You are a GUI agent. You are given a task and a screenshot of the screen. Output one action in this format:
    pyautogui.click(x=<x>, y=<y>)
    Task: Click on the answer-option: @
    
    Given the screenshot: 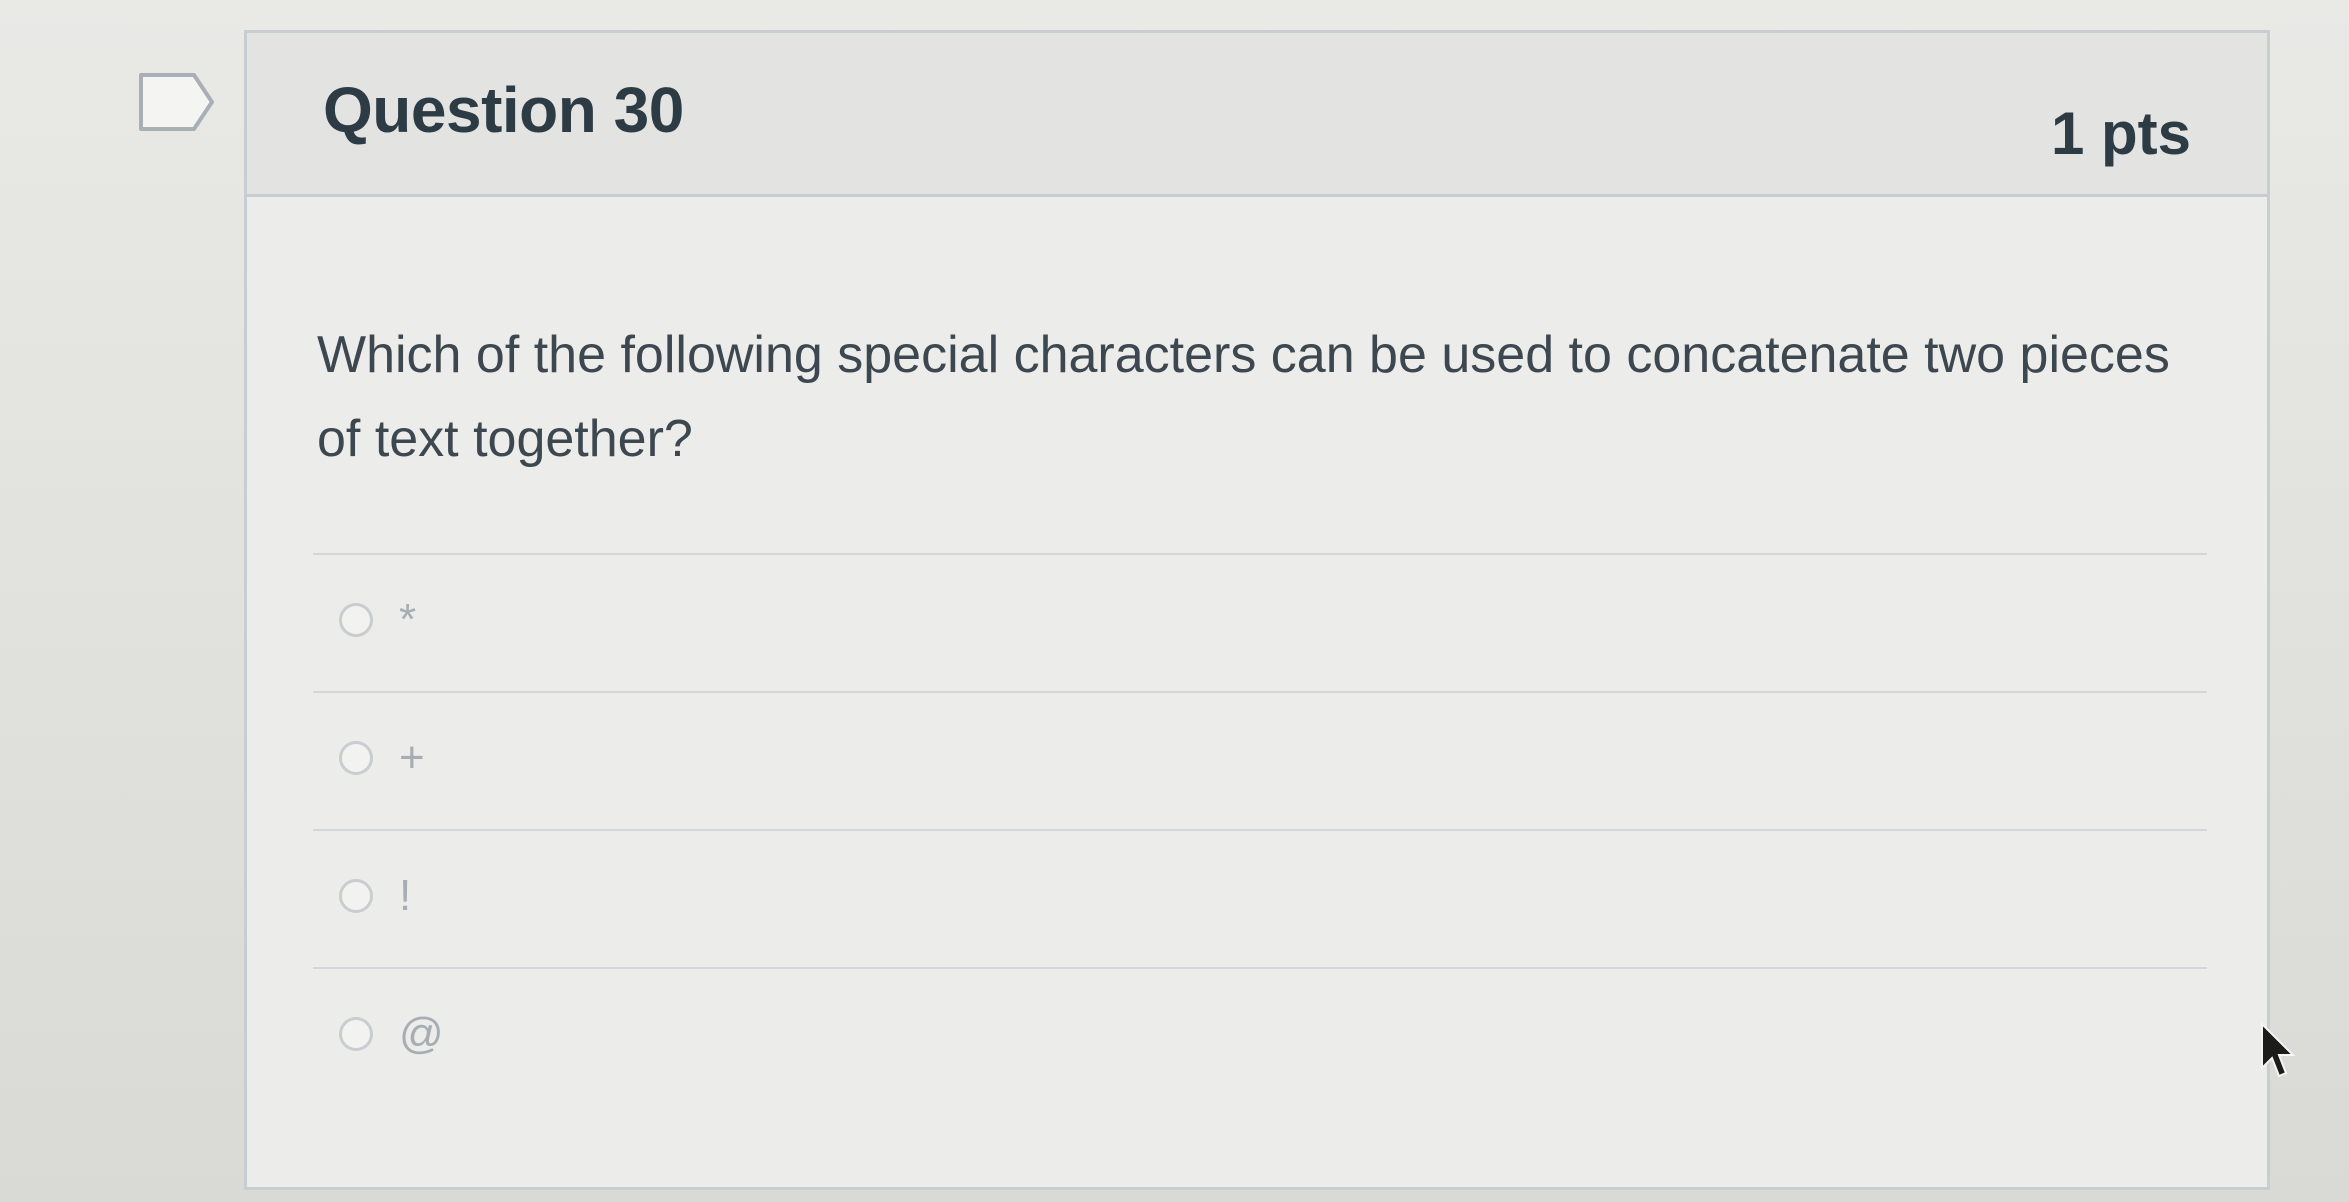 What is the action you would take?
    pyautogui.click(x=1260, y=1036)
    